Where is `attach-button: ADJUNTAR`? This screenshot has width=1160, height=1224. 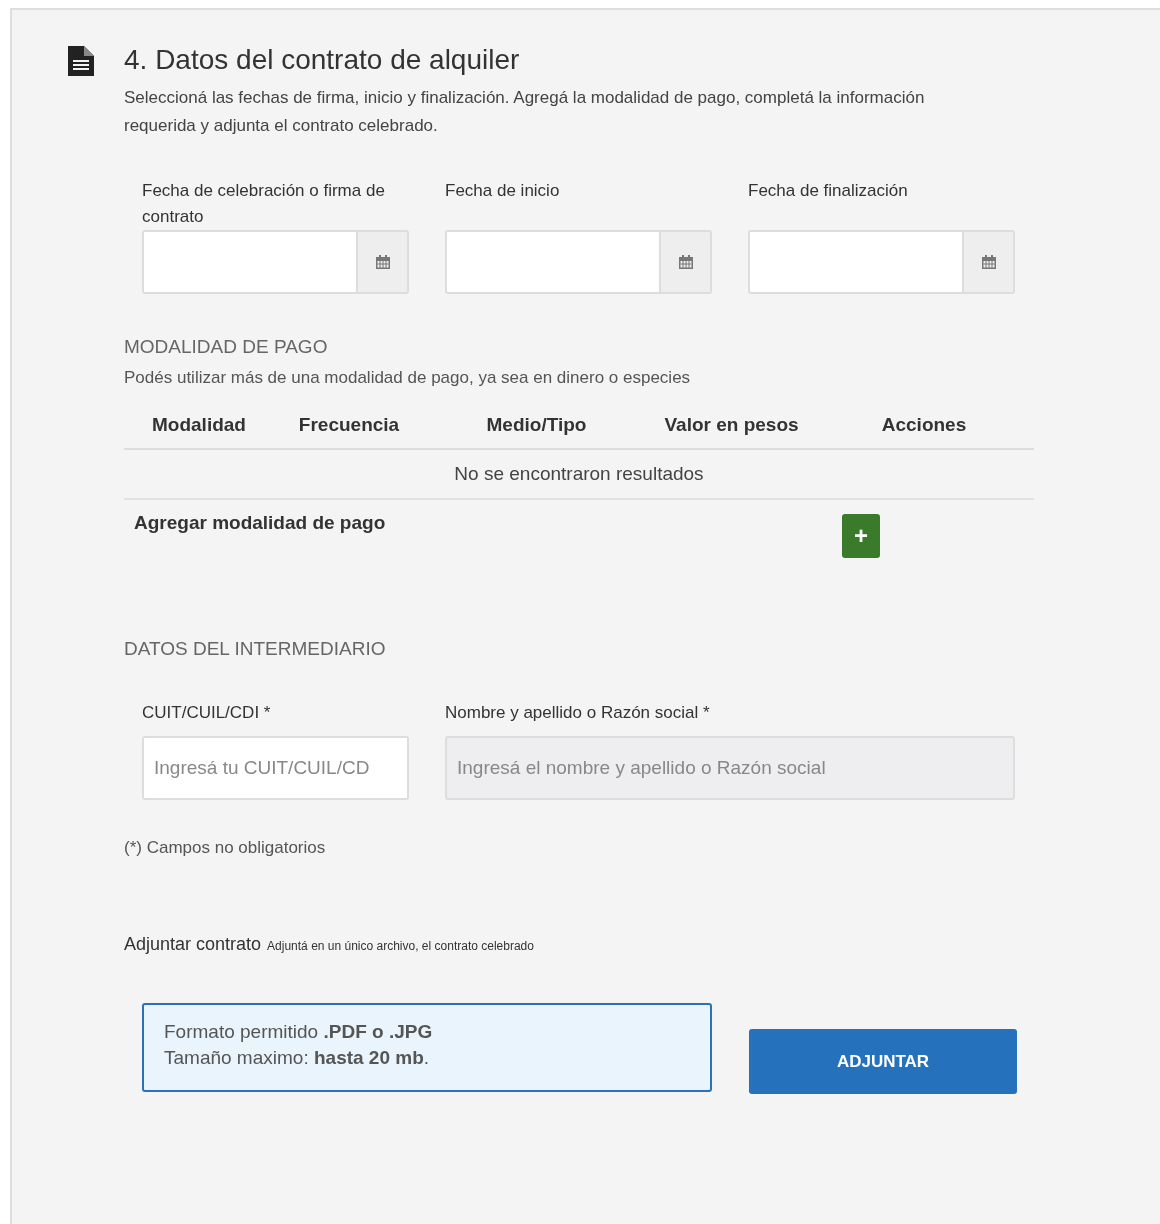 attach-button: ADJUNTAR is located at coordinates (883, 1061).